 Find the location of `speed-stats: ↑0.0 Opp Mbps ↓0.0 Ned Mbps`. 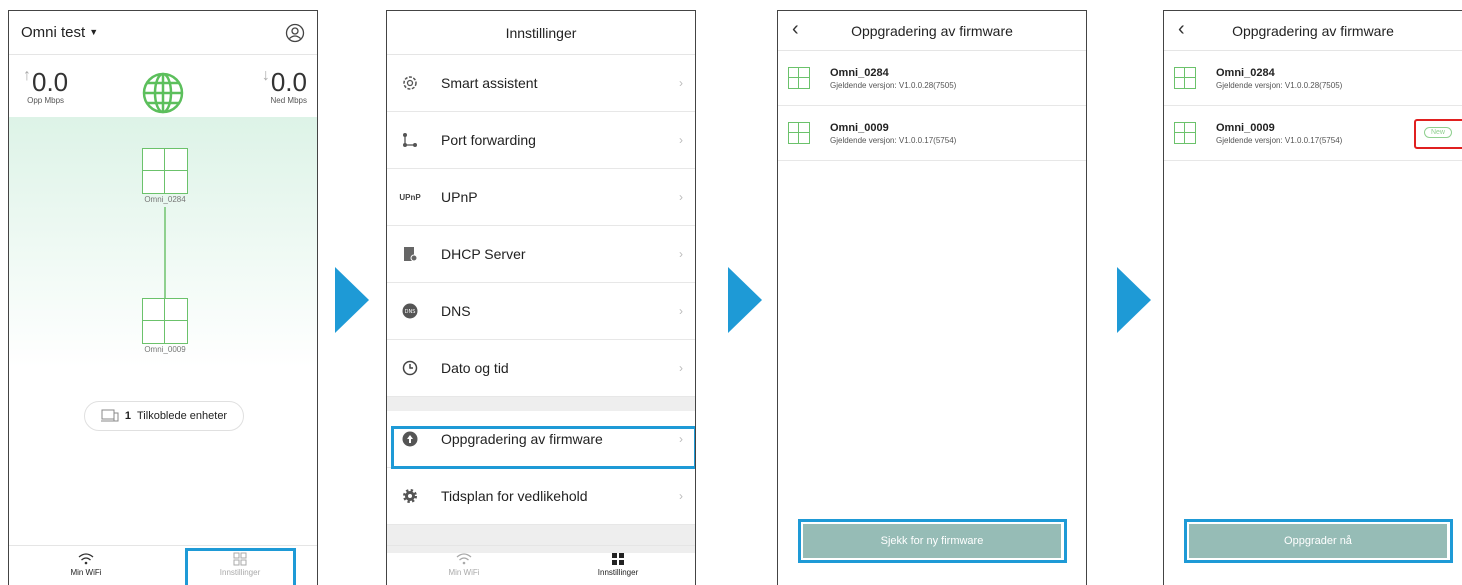

speed-stats: ↑0.0 Opp Mbps ↓0.0 Ned Mbps is located at coordinates (163, 85).